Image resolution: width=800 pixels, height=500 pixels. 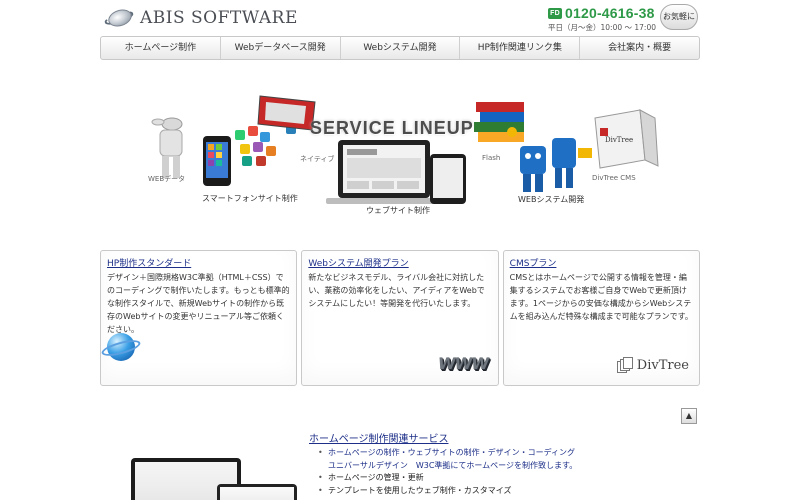 I want to click on business-hours: 平日（月〜金）10:00 〜 17:00, so click(x=602, y=27).